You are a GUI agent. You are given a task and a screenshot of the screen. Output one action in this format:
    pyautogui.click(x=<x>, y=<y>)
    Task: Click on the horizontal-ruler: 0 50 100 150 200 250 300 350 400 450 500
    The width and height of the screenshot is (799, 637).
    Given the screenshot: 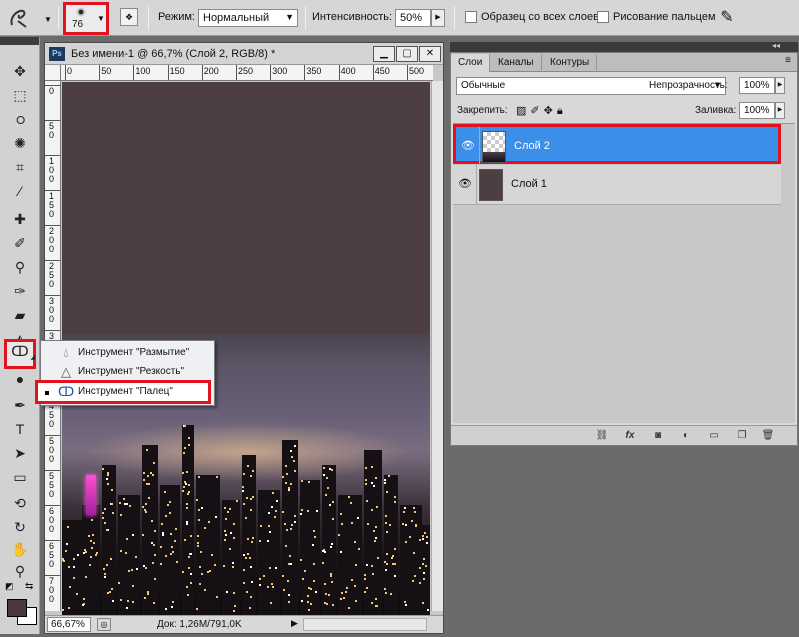 What is the action you would take?
    pyautogui.click(x=247, y=73)
    